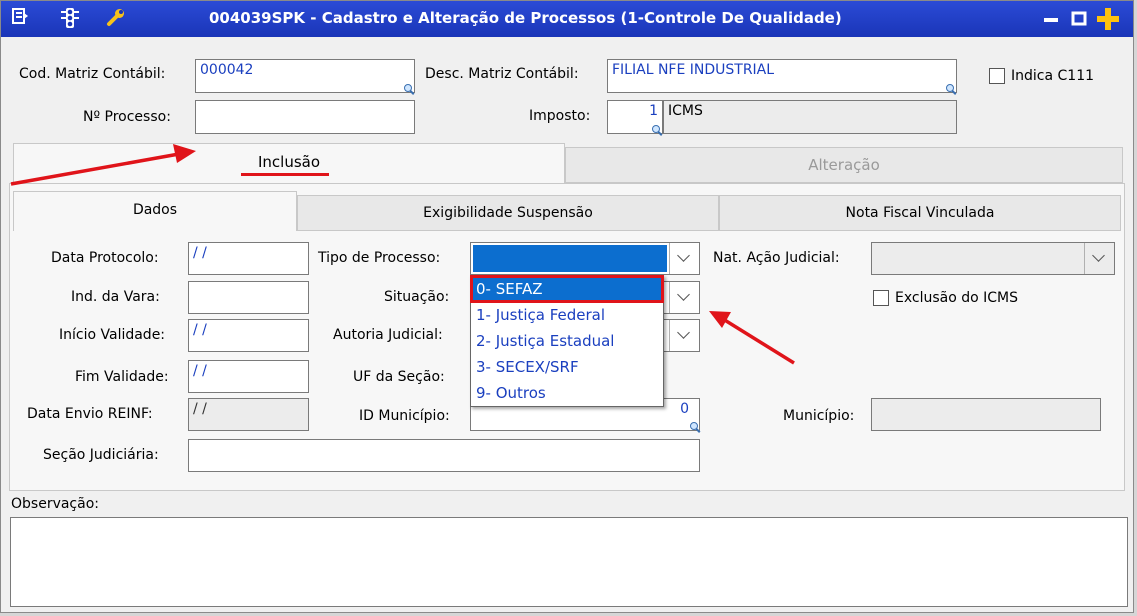  What do you see at coordinates (417, 297) in the screenshot?
I see `situacao-label: Situação:` at bounding box center [417, 297].